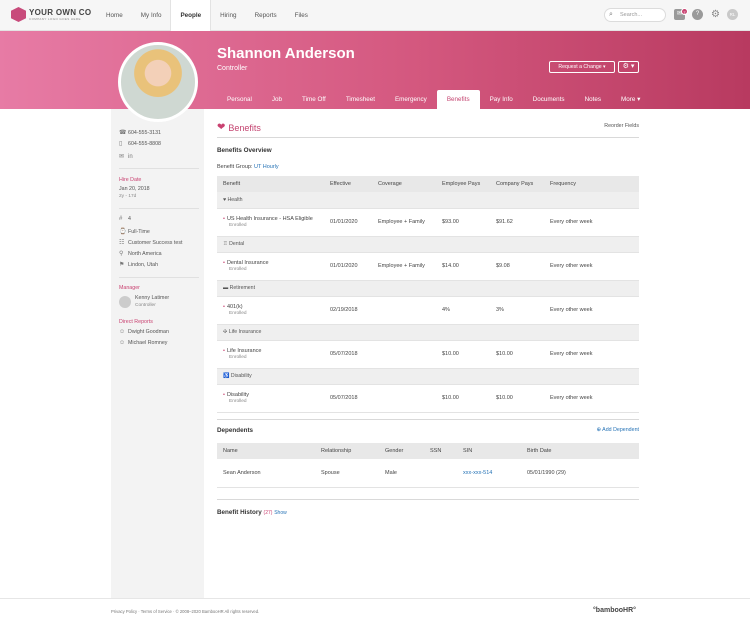 The width and height of the screenshot is (750, 628). Describe the element at coordinates (134, 232) in the screenshot. I see `employment-type: ⌚ Full-Time` at that location.